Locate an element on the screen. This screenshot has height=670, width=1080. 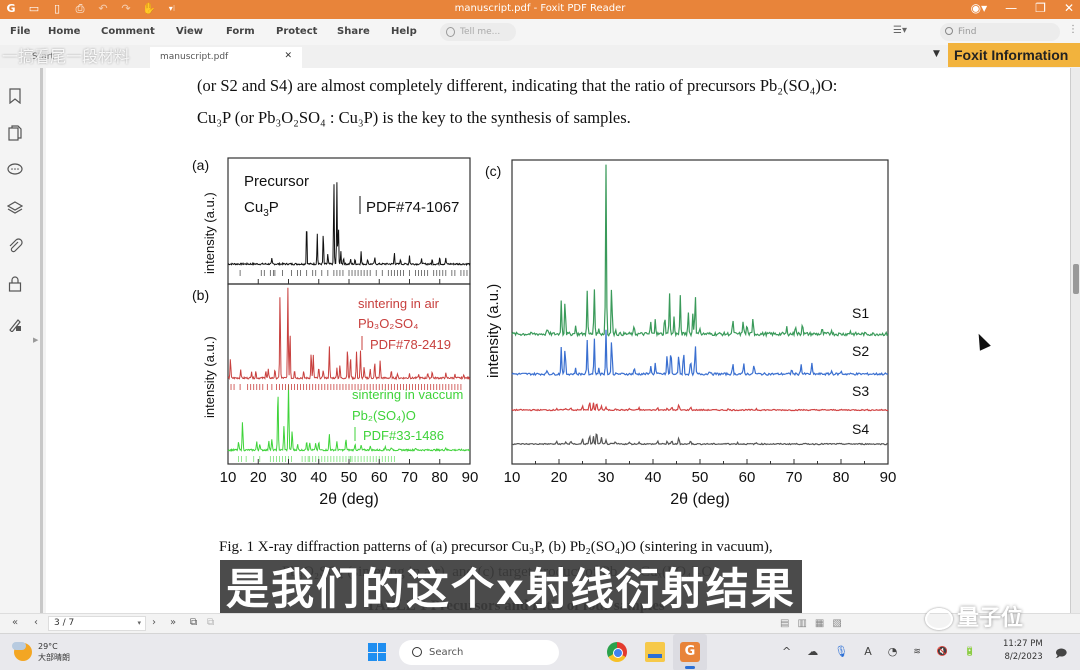
weather-desc: 大部晴朗 is located at coordinates (54, 657).